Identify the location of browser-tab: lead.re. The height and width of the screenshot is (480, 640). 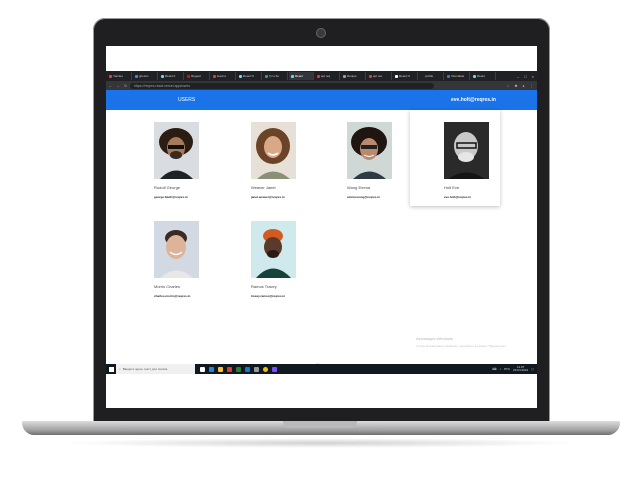
(223, 76).